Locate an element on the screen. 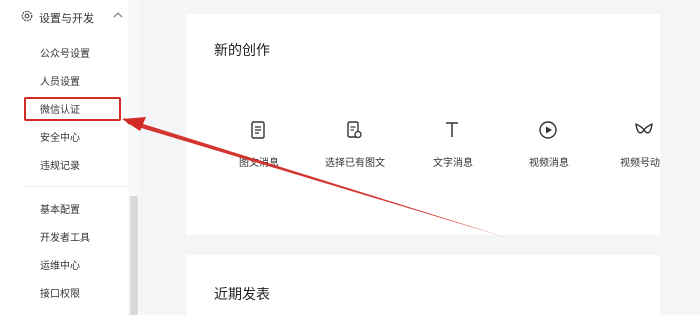 The image size is (700, 315). recent-panel: 近期发表 is located at coordinates (423, 285).